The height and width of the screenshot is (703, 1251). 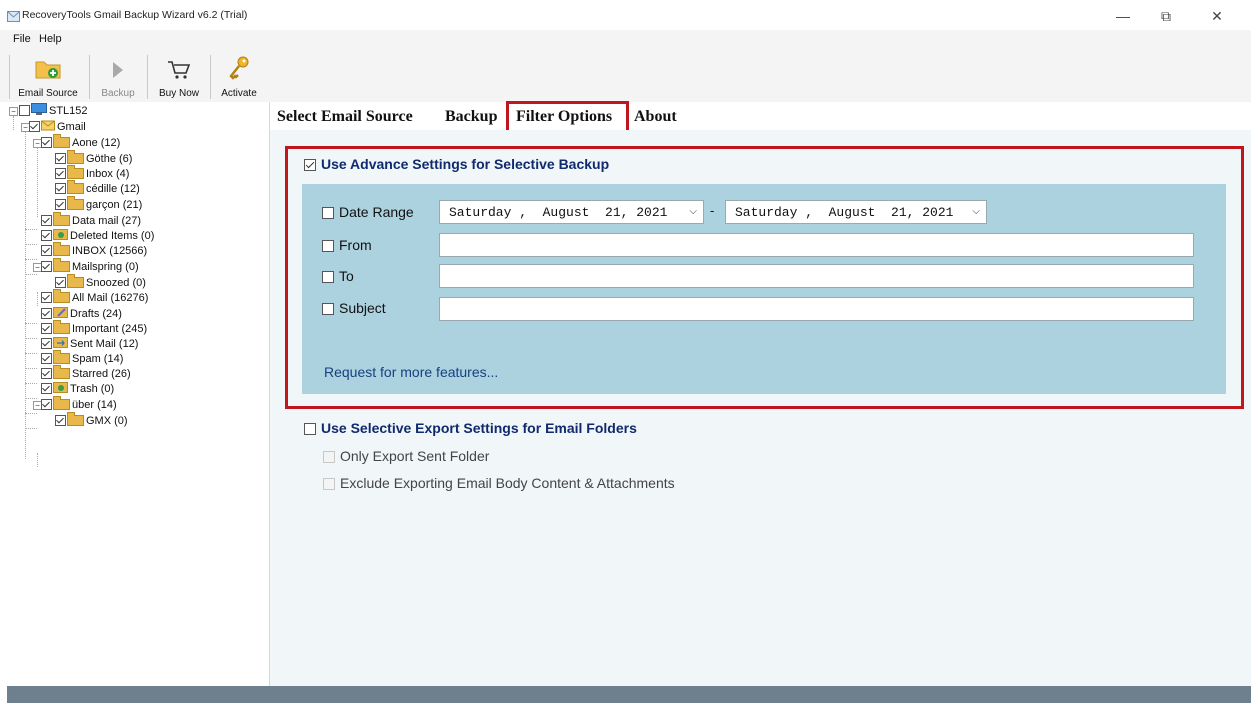 What do you see at coordinates (91, 419) in the screenshot?
I see `tree-node-gmx: GMX (0)` at bounding box center [91, 419].